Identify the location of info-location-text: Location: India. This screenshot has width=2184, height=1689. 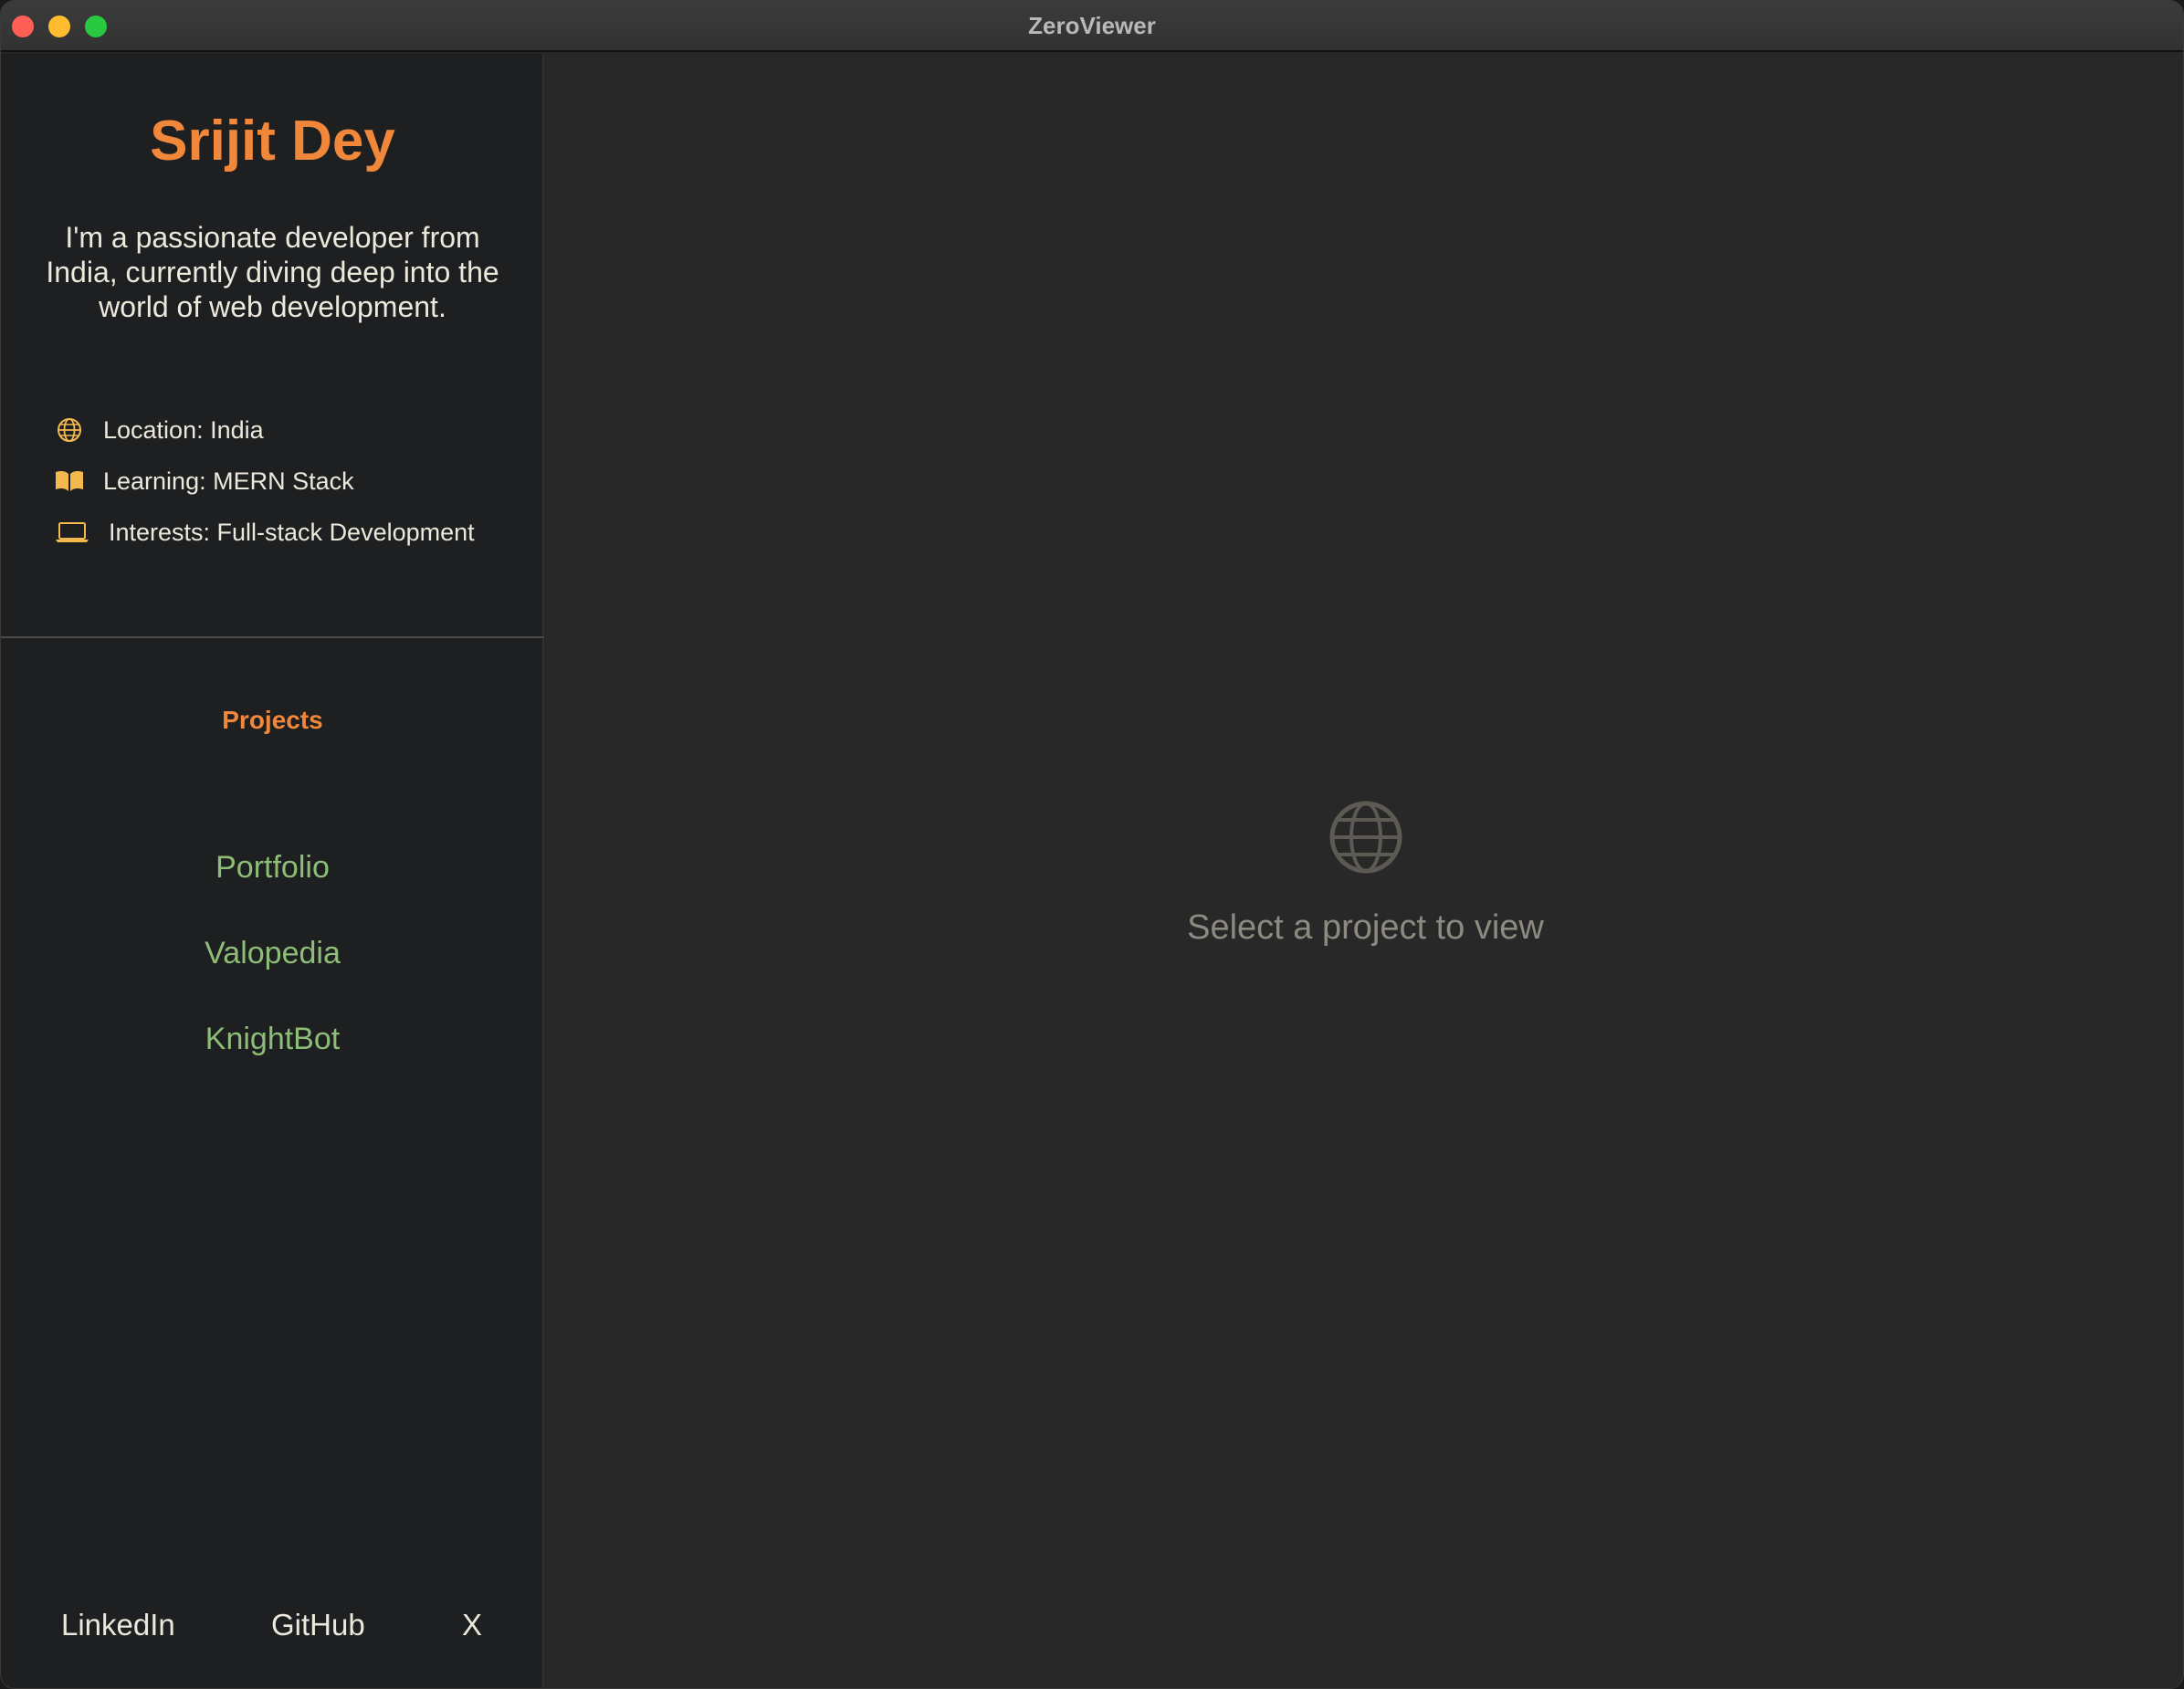
(183, 429).